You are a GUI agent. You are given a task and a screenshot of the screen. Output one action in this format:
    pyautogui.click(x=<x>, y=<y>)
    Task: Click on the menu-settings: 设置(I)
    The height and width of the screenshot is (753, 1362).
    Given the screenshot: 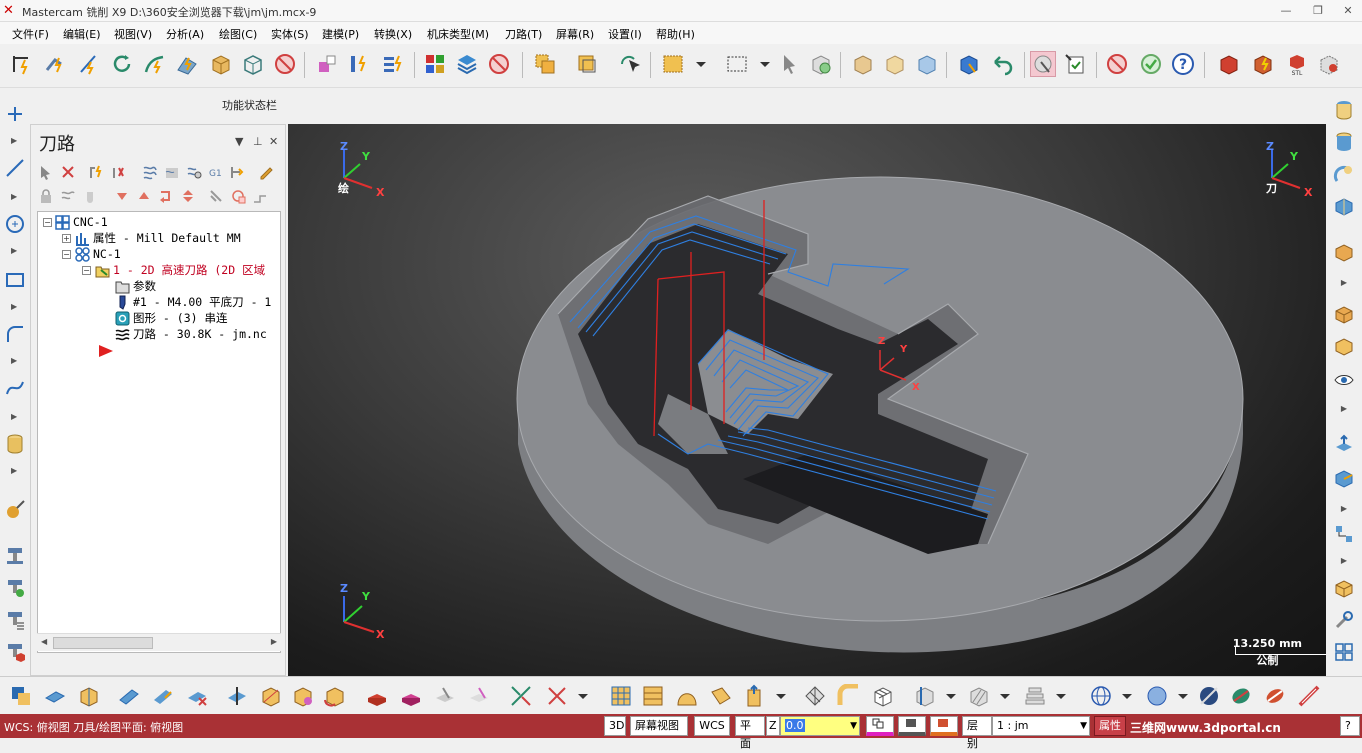 What is the action you would take?
    pyautogui.click(x=625, y=34)
    